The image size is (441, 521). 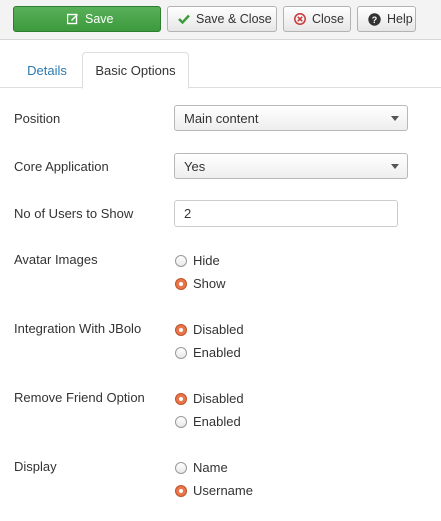 What do you see at coordinates (74, 213) in the screenshot?
I see `users-to-show-label: No of Users to Show` at bounding box center [74, 213].